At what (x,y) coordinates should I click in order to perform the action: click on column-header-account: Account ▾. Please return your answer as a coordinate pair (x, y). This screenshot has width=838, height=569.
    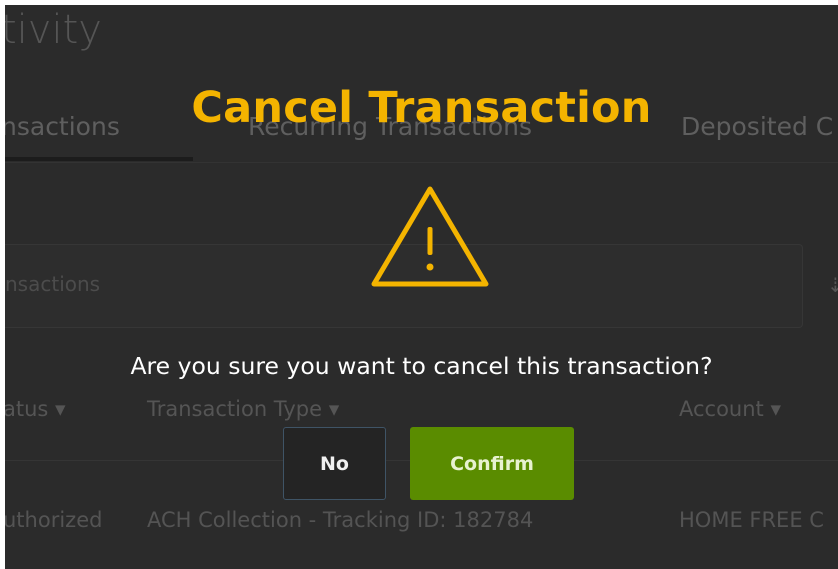
    Looking at the image, I should click on (730, 409).